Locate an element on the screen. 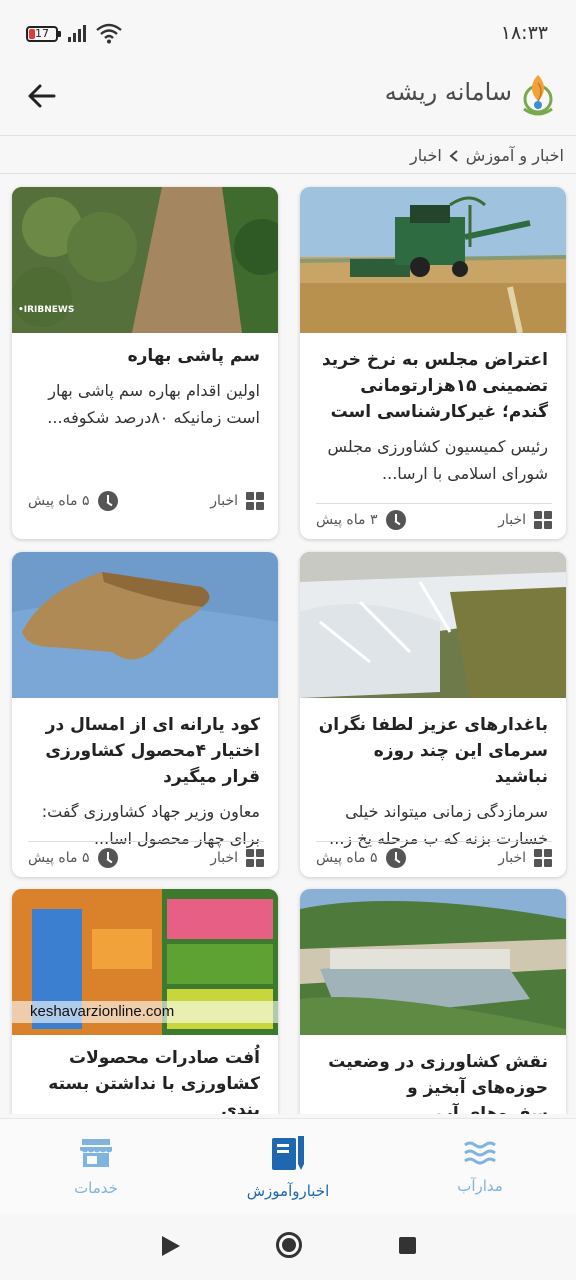  card-time-label: ۳ ماه پیش is located at coordinates (347, 519).